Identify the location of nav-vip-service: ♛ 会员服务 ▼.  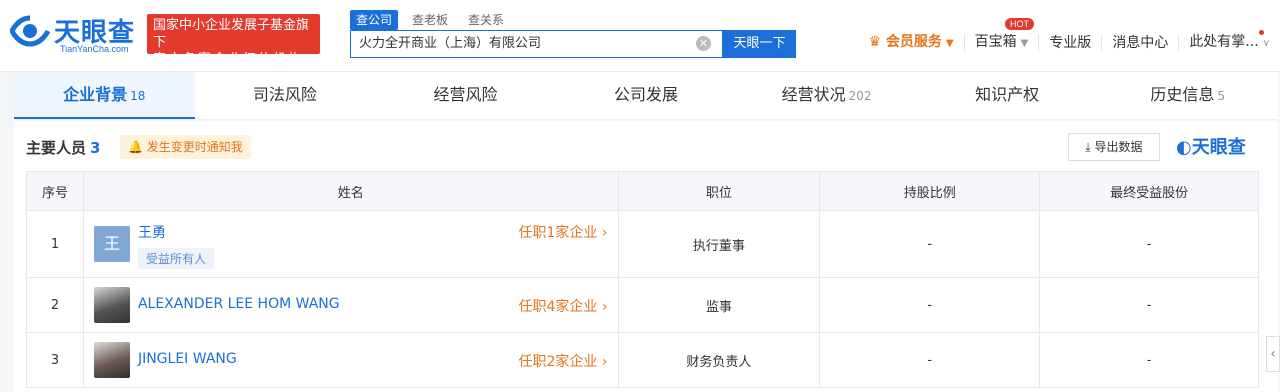
(911, 43).